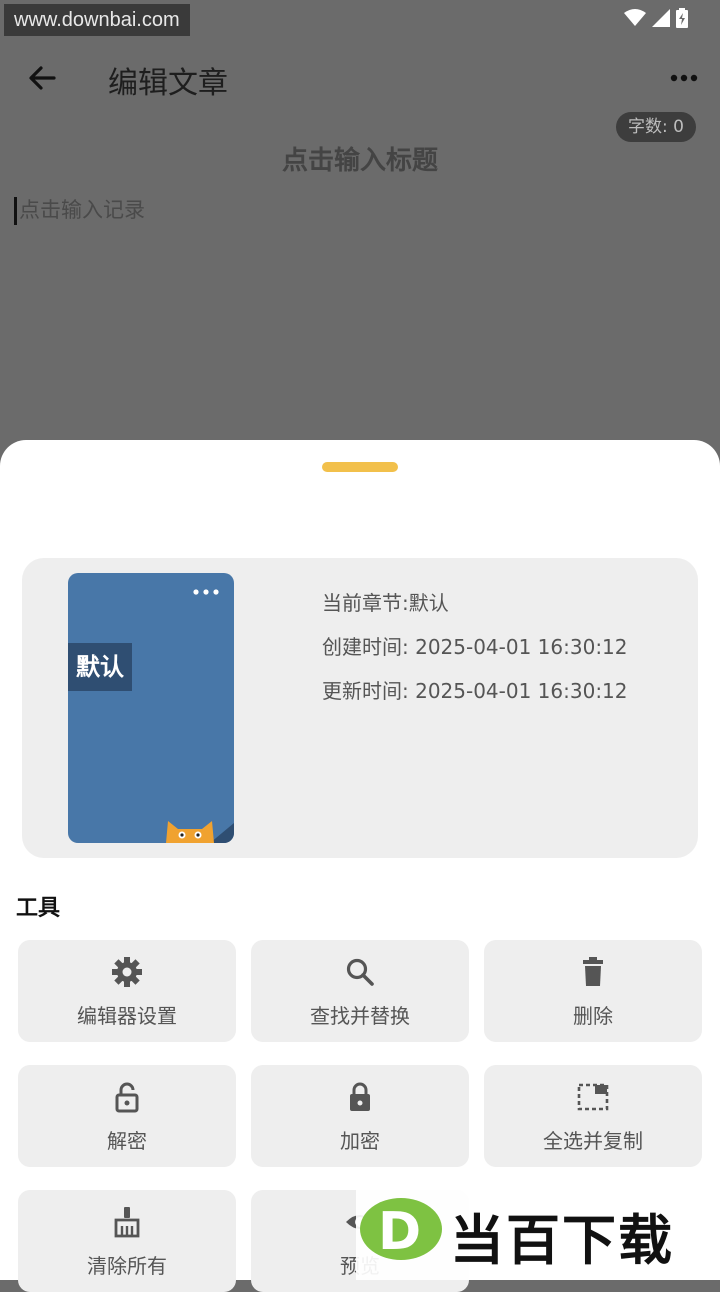 The width and height of the screenshot is (720, 1292). What do you see at coordinates (635, 17) in the screenshot?
I see `wifi-icon` at bounding box center [635, 17].